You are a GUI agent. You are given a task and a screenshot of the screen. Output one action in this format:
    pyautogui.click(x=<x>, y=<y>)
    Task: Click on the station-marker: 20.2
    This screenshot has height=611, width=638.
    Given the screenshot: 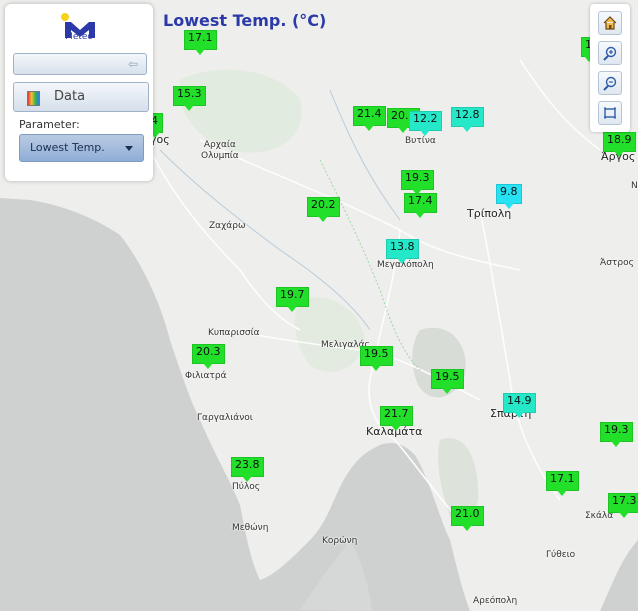 What is the action you would take?
    pyautogui.click(x=323, y=209)
    